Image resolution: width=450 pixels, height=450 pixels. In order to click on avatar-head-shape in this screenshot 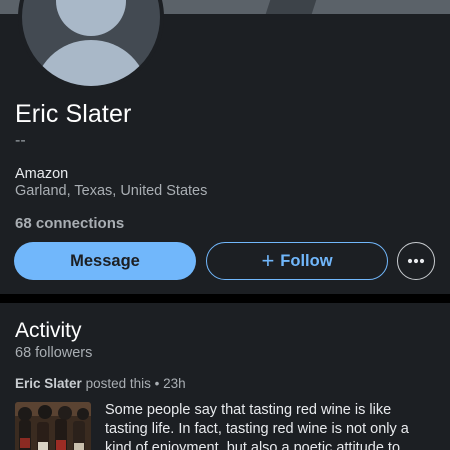, I will do `click(91, 18)`.